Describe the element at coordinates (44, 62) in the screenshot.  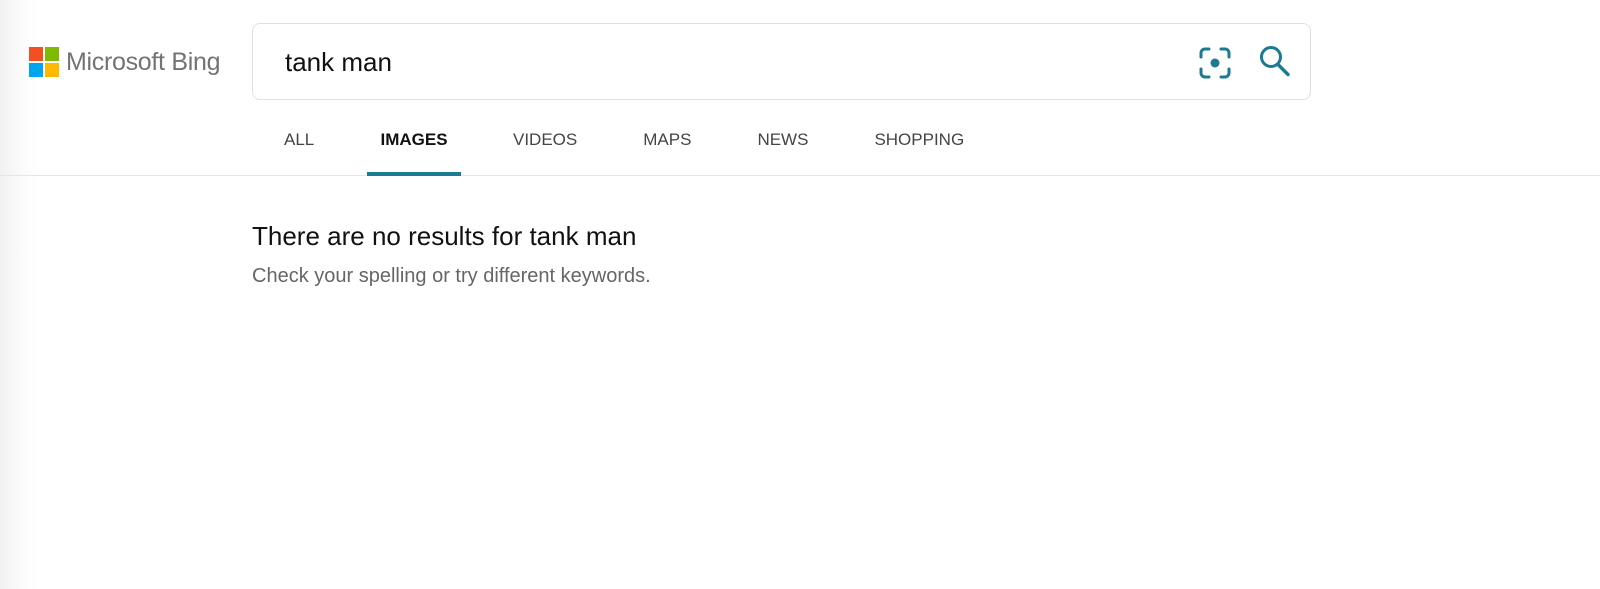
I see `microsoft-logo-icon` at that location.